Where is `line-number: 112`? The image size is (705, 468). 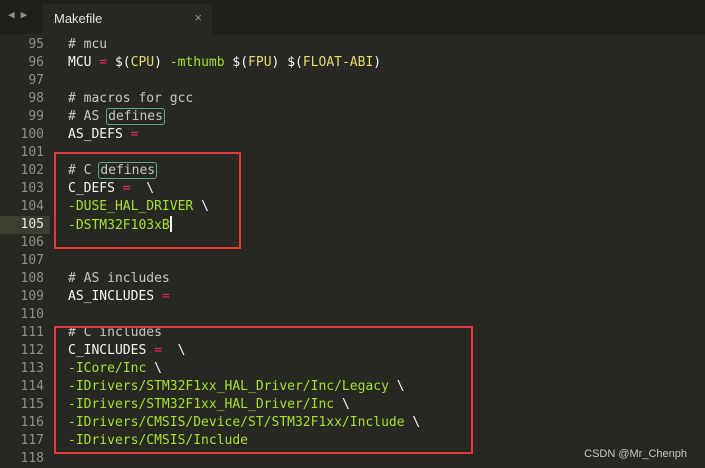
line-number: 112 is located at coordinates (32, 350).